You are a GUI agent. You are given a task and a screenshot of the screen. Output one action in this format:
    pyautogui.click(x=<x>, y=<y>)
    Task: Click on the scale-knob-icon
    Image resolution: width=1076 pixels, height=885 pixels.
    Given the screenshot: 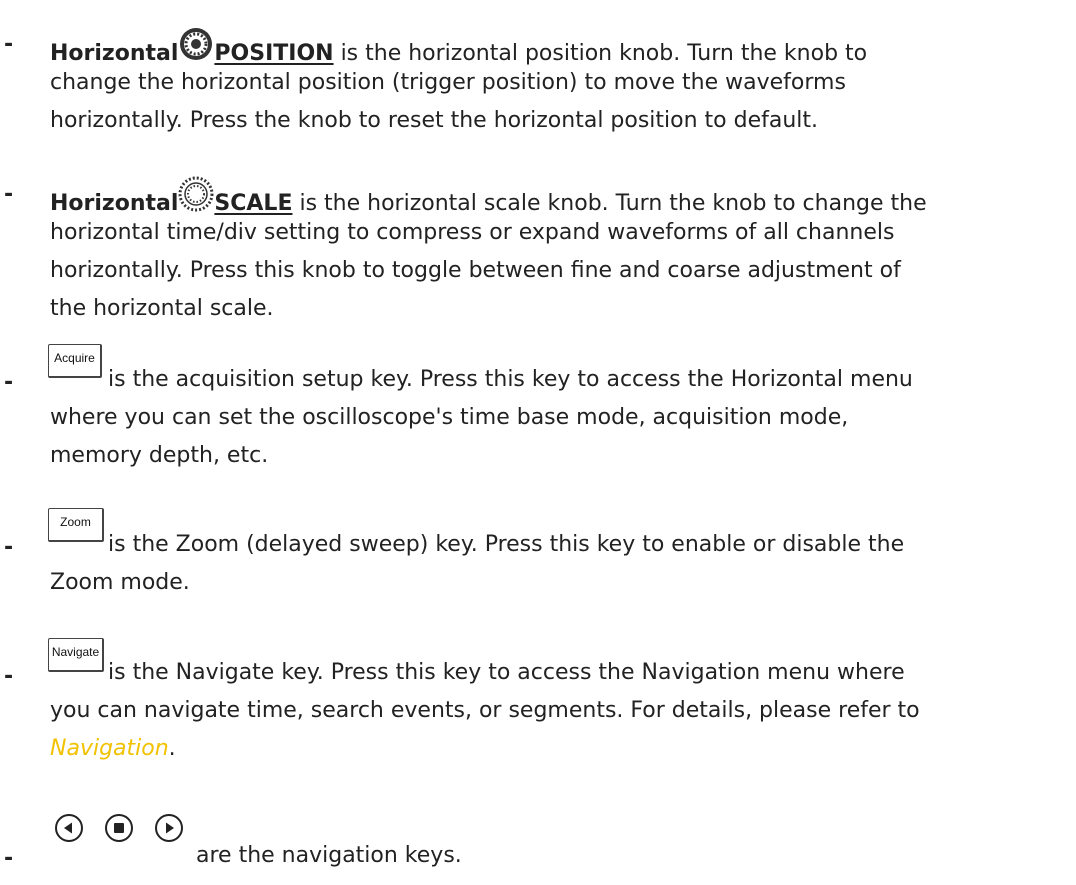 What is the action you would take?
    pyautogui.click(x=196, y=194)
    